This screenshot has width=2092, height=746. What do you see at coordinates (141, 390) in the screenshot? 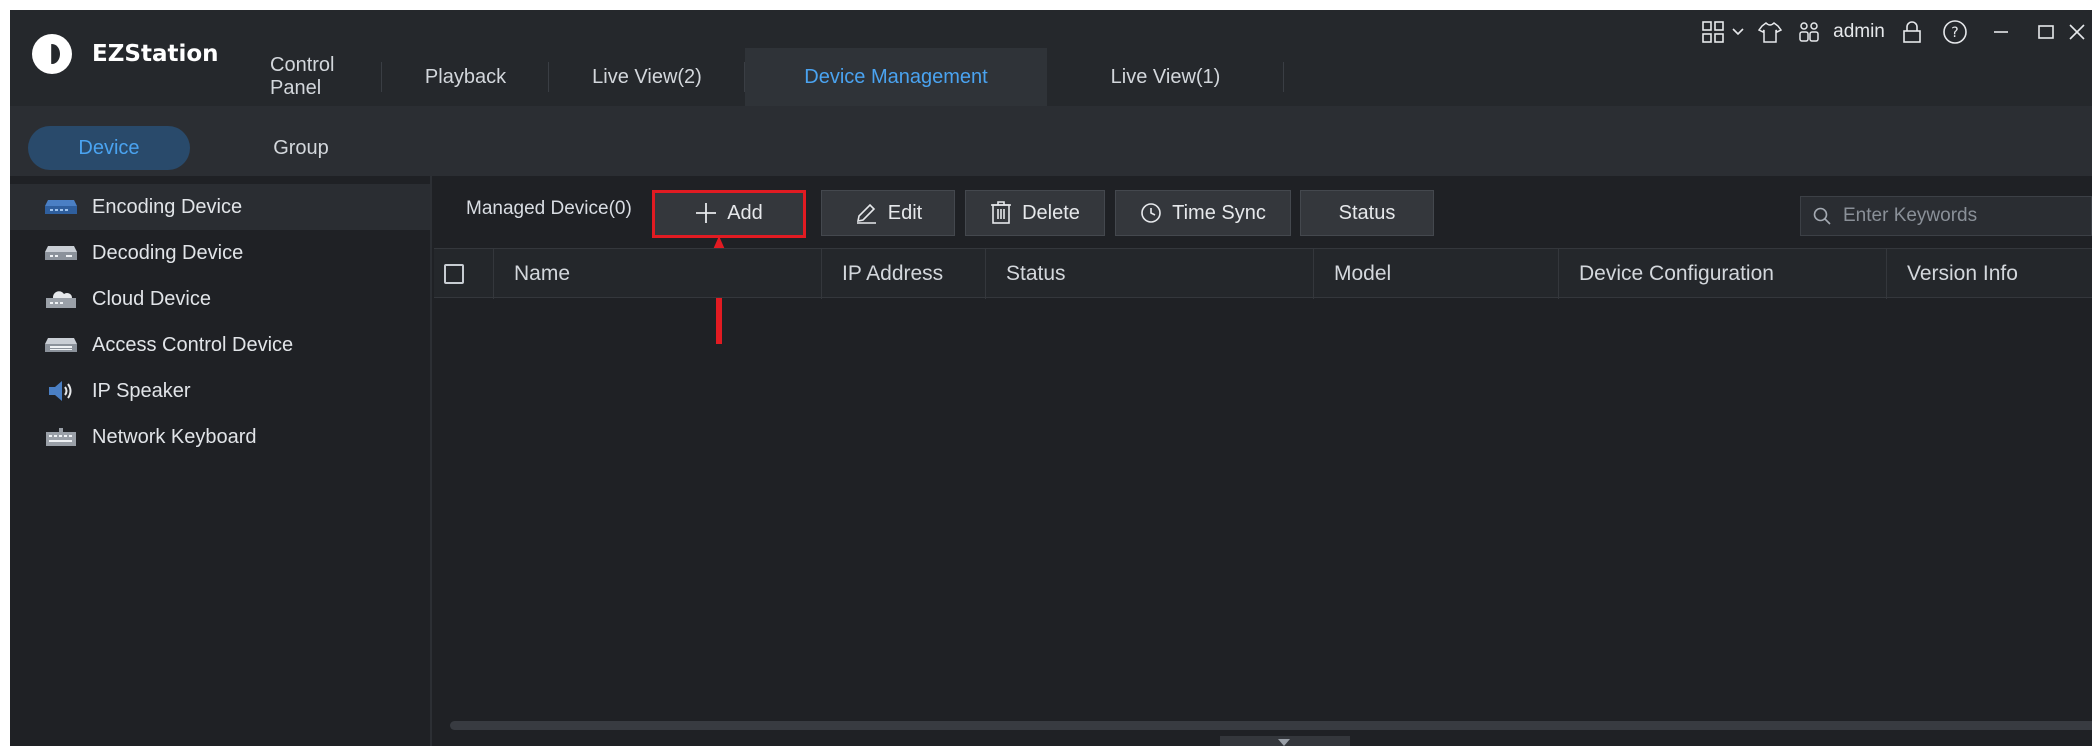
I see `sidebar-item-label: IP Speaker` at bounding box center [141, 390].